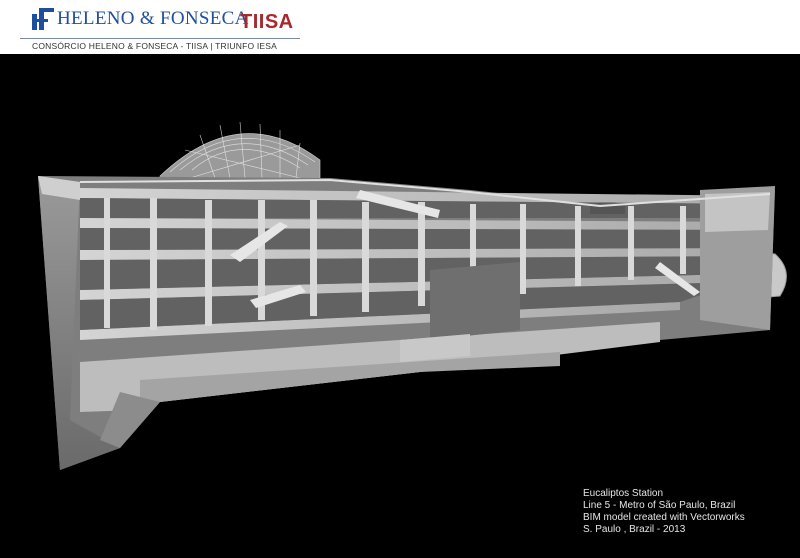 Image resolution: width=800 pixels, height=558 pixels. Describe the element at coordinates (267, 22) in the screenshot. I see `tiisa-logo: TIISA` at that location.